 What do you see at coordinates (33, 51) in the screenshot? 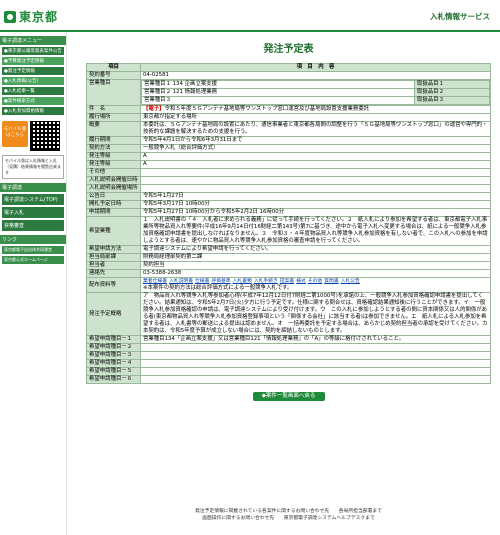
I see `sidebar-item-koho: ●東京都公報等発表案件公告` at bounding box center [33, 51].